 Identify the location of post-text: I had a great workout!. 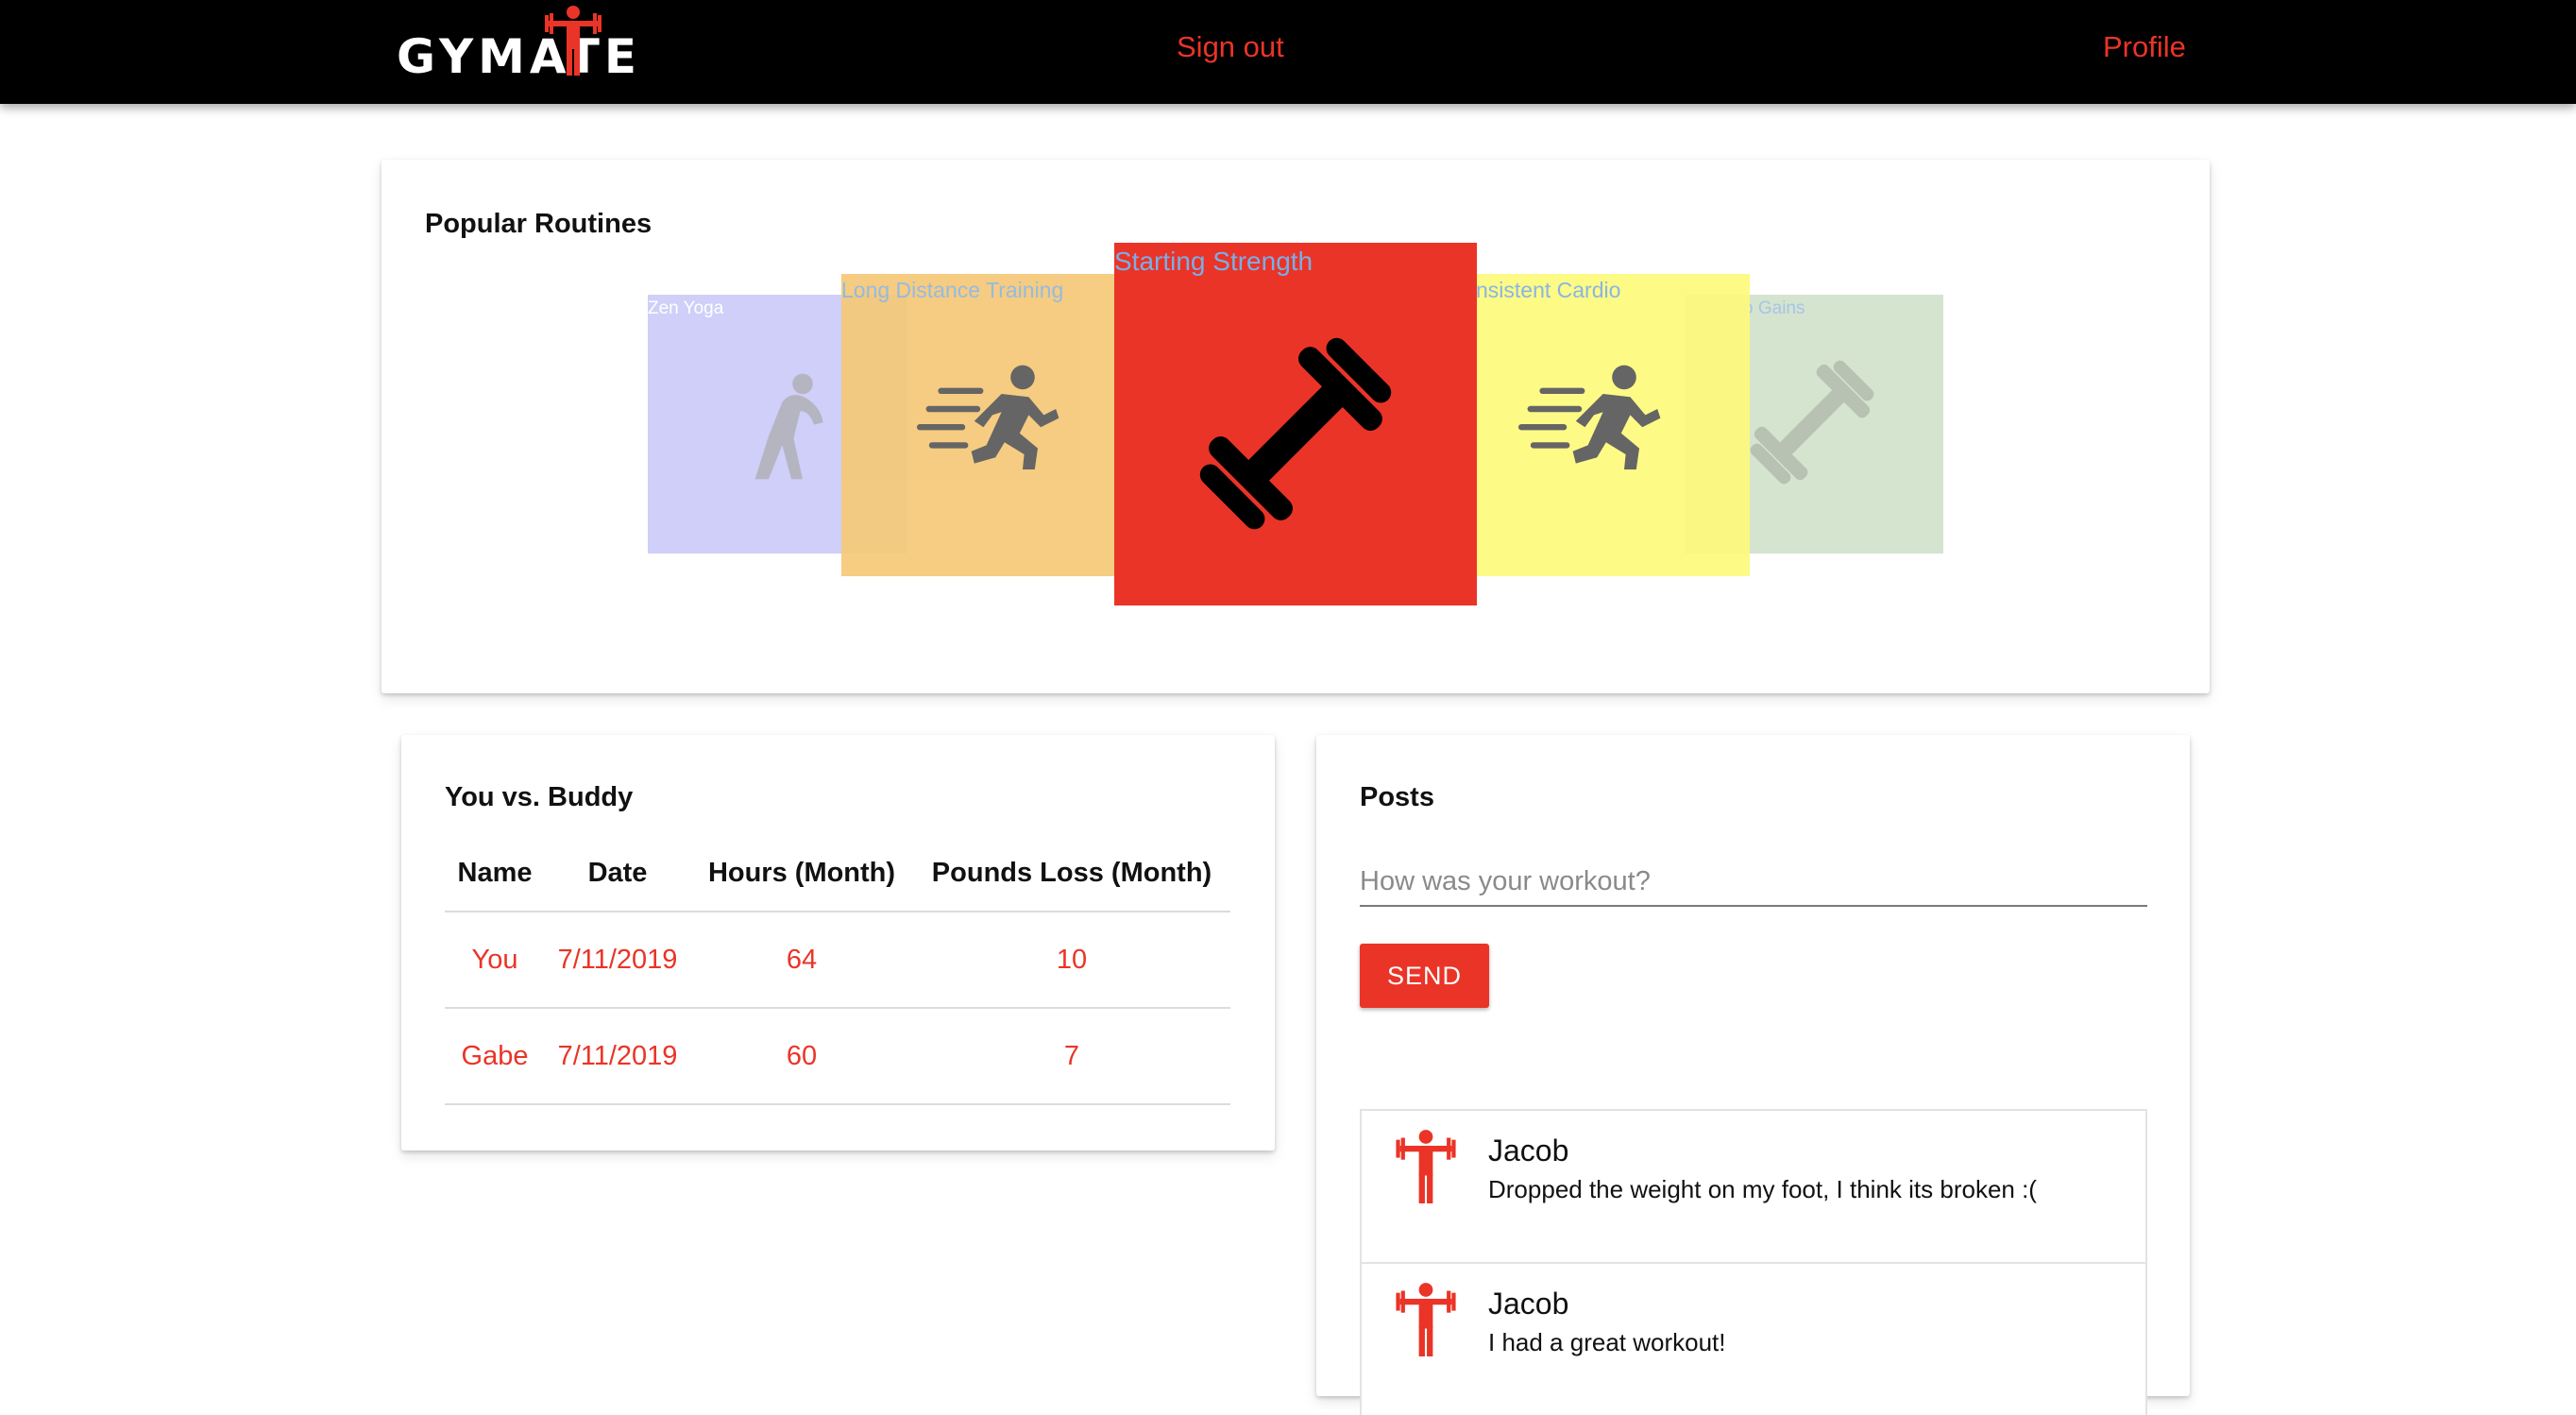
(1607, 1342).